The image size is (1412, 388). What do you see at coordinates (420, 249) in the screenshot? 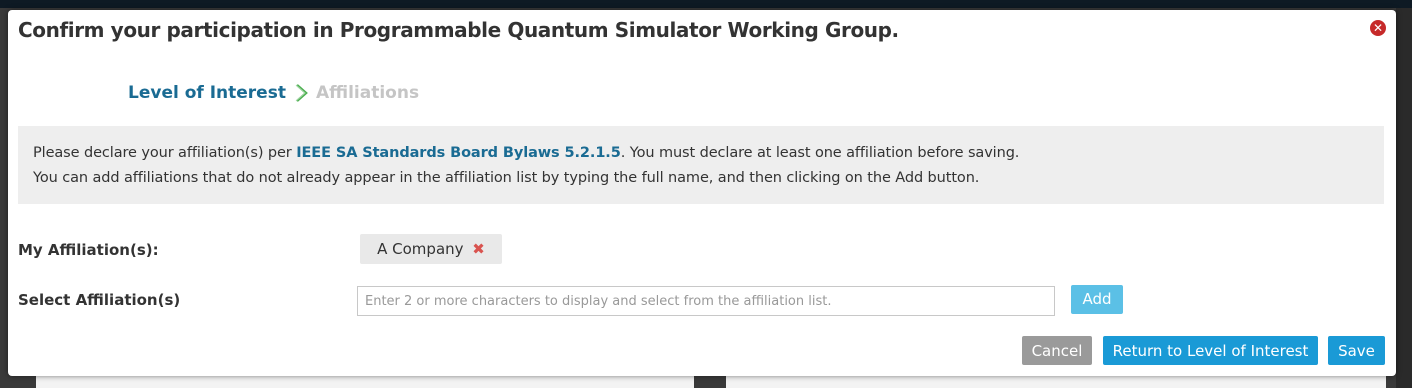
I see `affiliation-chip-label: A Company` at bounding box center [420, 249].